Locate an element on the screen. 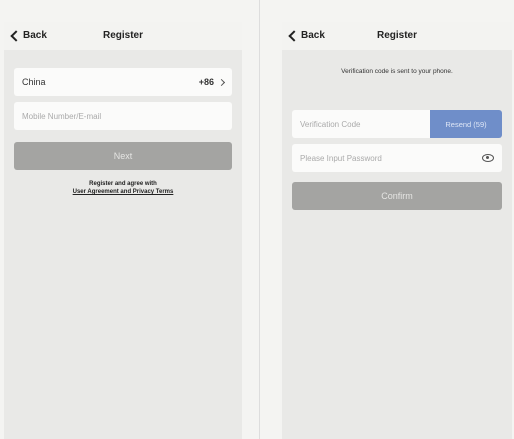 This screenshot has width=514, height=439. country-code-group: +86 is located at coordinates (212, 82).